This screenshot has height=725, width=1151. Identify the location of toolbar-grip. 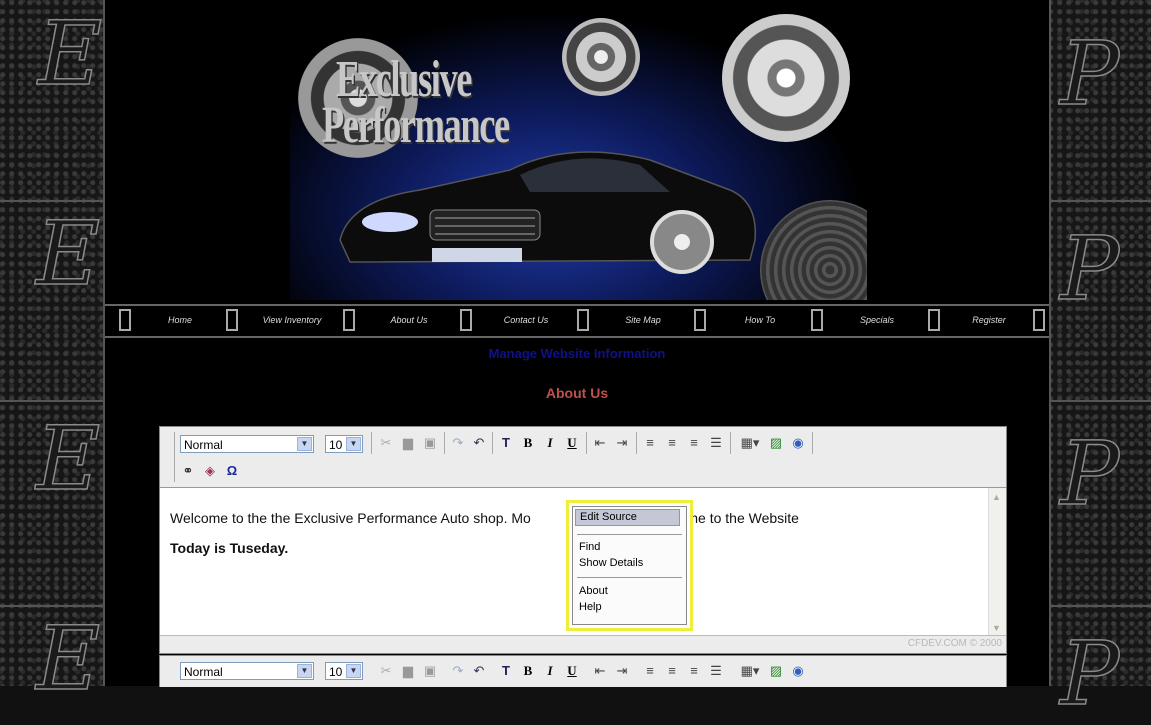
(174, 457).